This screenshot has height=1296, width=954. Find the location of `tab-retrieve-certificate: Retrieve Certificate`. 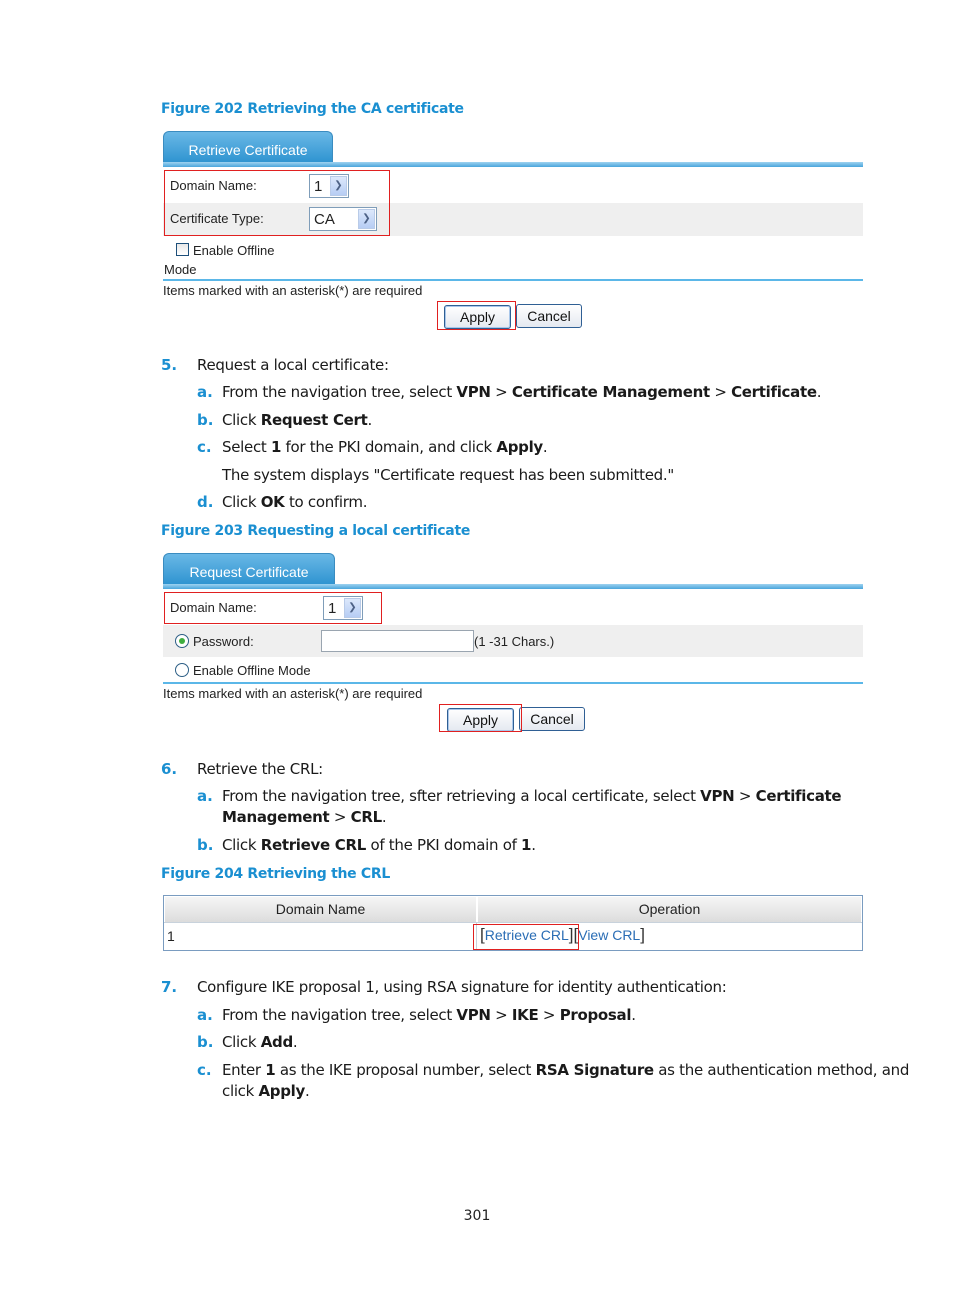

tab-retrieve-certificate: Retrieve Certificate is located at coordinates (248, 147).